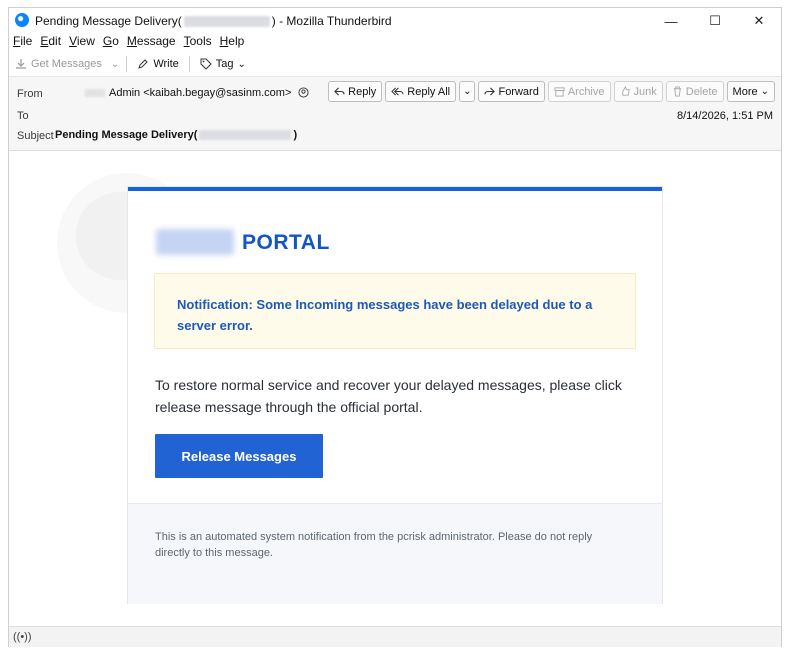 The width and height of the screenshot is (790, 653). Describe the element at coordinates (21, 64) in the screenshot. I see `download-icon` at that location.